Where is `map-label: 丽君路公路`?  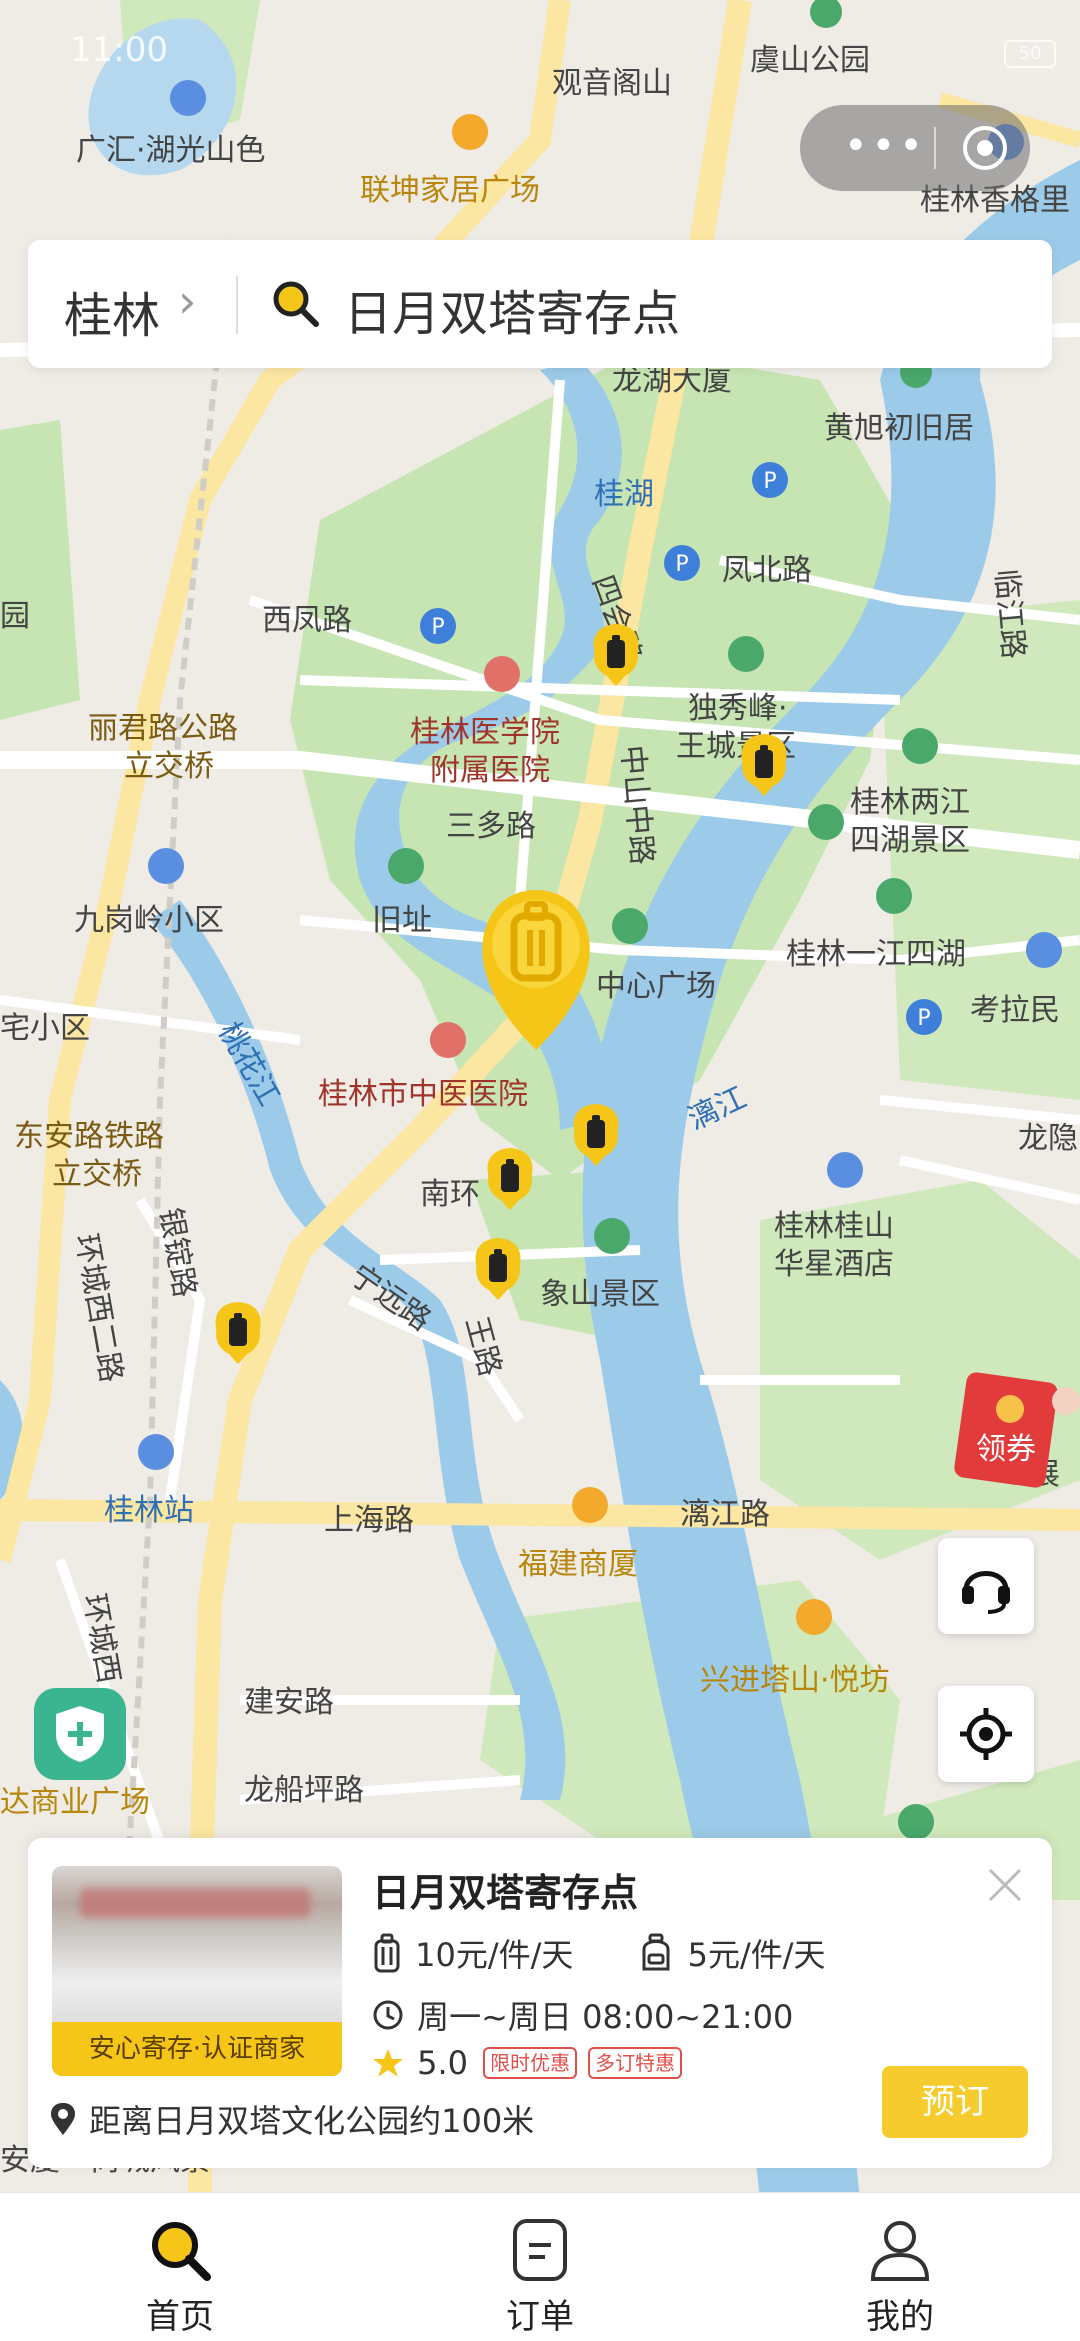 map-label: 丽君路公路 is located at coordinates (163, 728).